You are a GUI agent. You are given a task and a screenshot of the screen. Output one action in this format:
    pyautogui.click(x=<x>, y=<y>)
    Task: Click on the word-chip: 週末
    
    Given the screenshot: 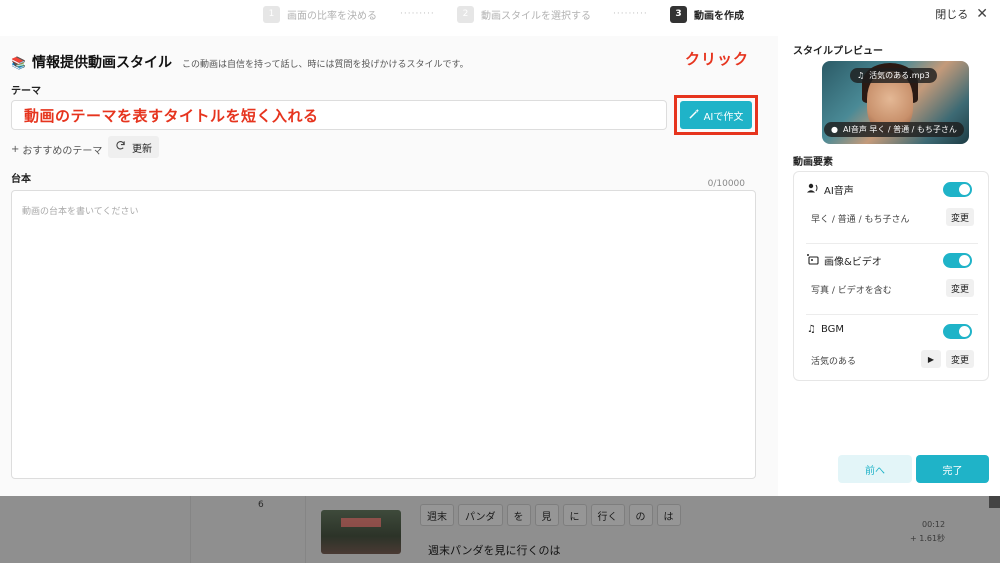 What is the action you would take?
    pyautogui.click(x=437, y=515)
    